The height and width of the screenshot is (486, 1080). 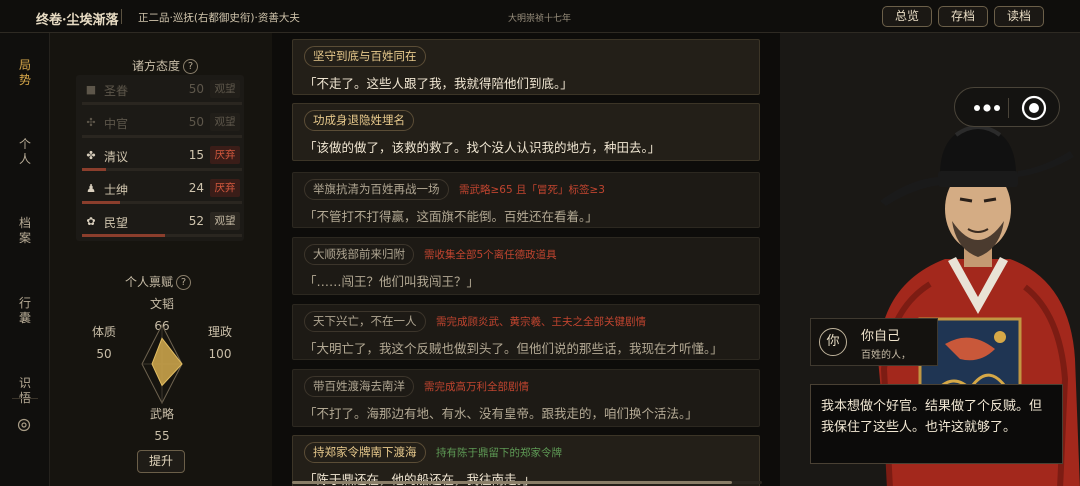 I want to click on nav-item-char: 囊, so click(x=24, y=318).